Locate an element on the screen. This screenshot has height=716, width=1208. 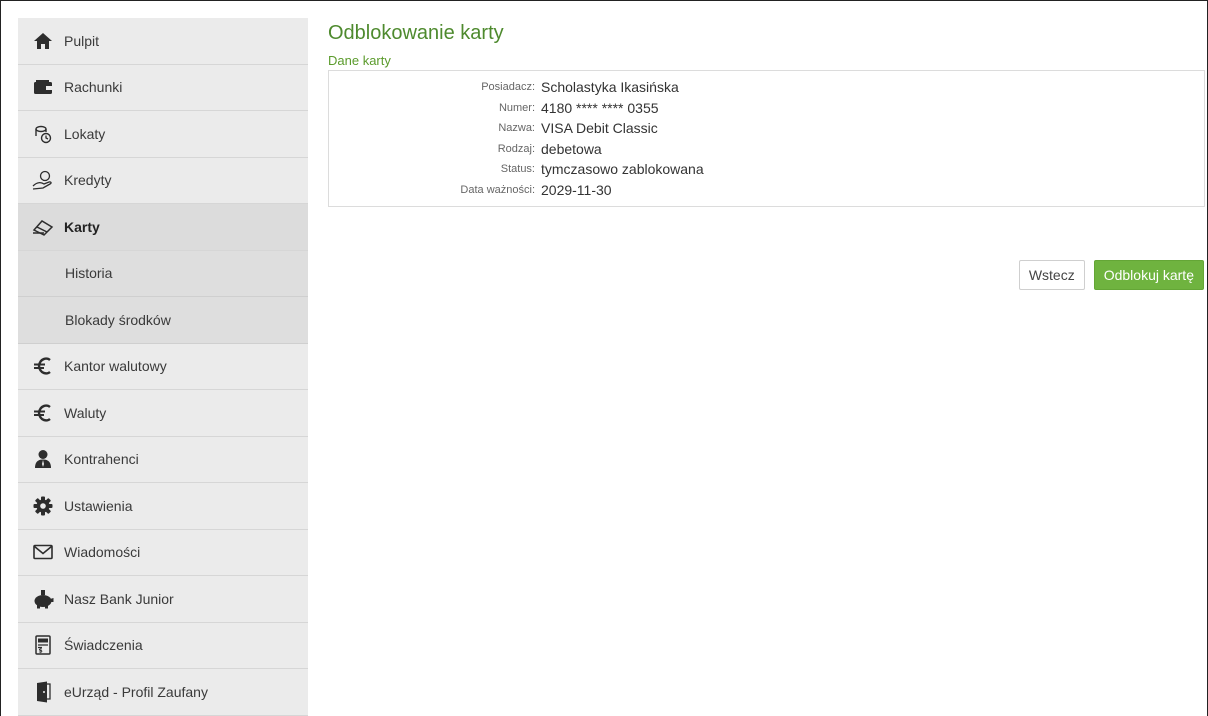
sidebar-item-label: Karty is located at coordinates (82, 226).